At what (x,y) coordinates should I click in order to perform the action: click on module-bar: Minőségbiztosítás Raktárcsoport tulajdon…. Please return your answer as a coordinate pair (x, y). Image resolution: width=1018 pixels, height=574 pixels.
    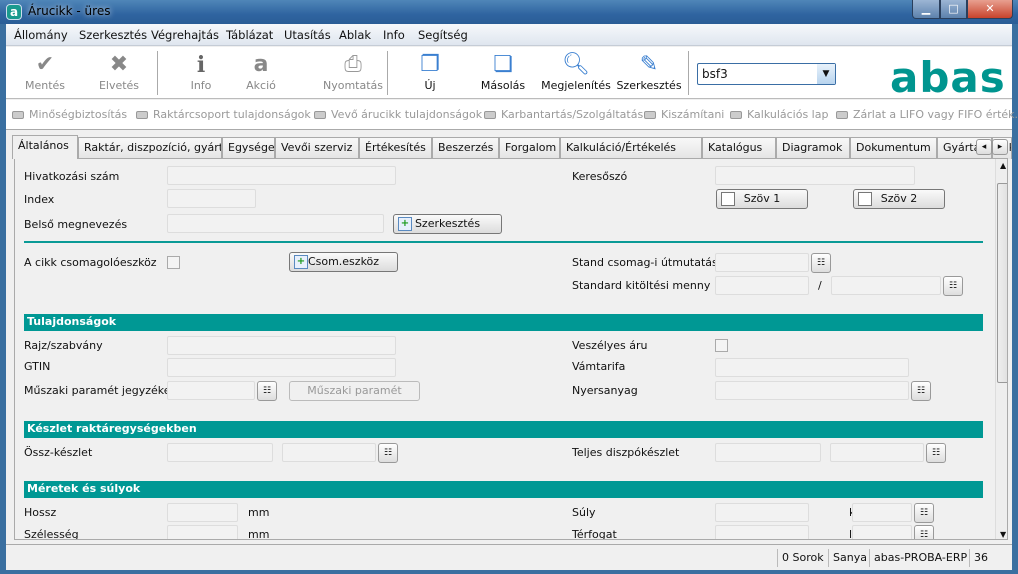
    Looking at the image, I should click on (512, 115).